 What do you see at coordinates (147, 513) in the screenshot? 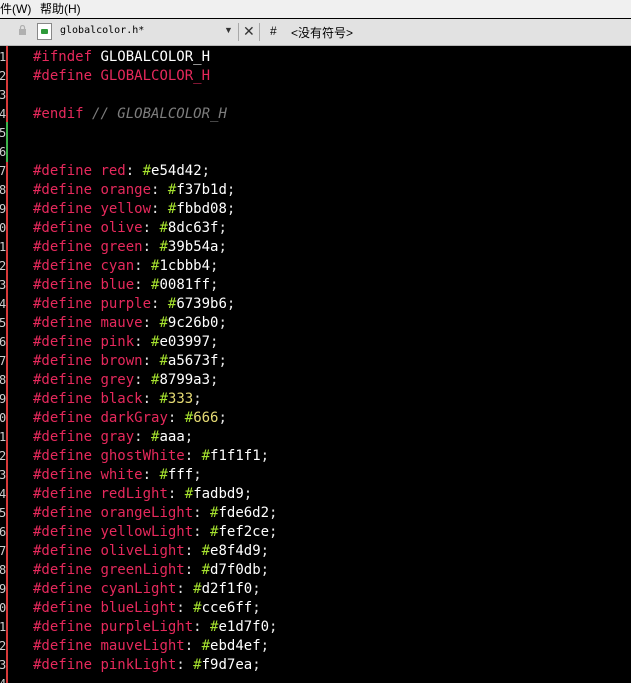
I see `macro-name: orangeLight` at bounding box center [147, 513].